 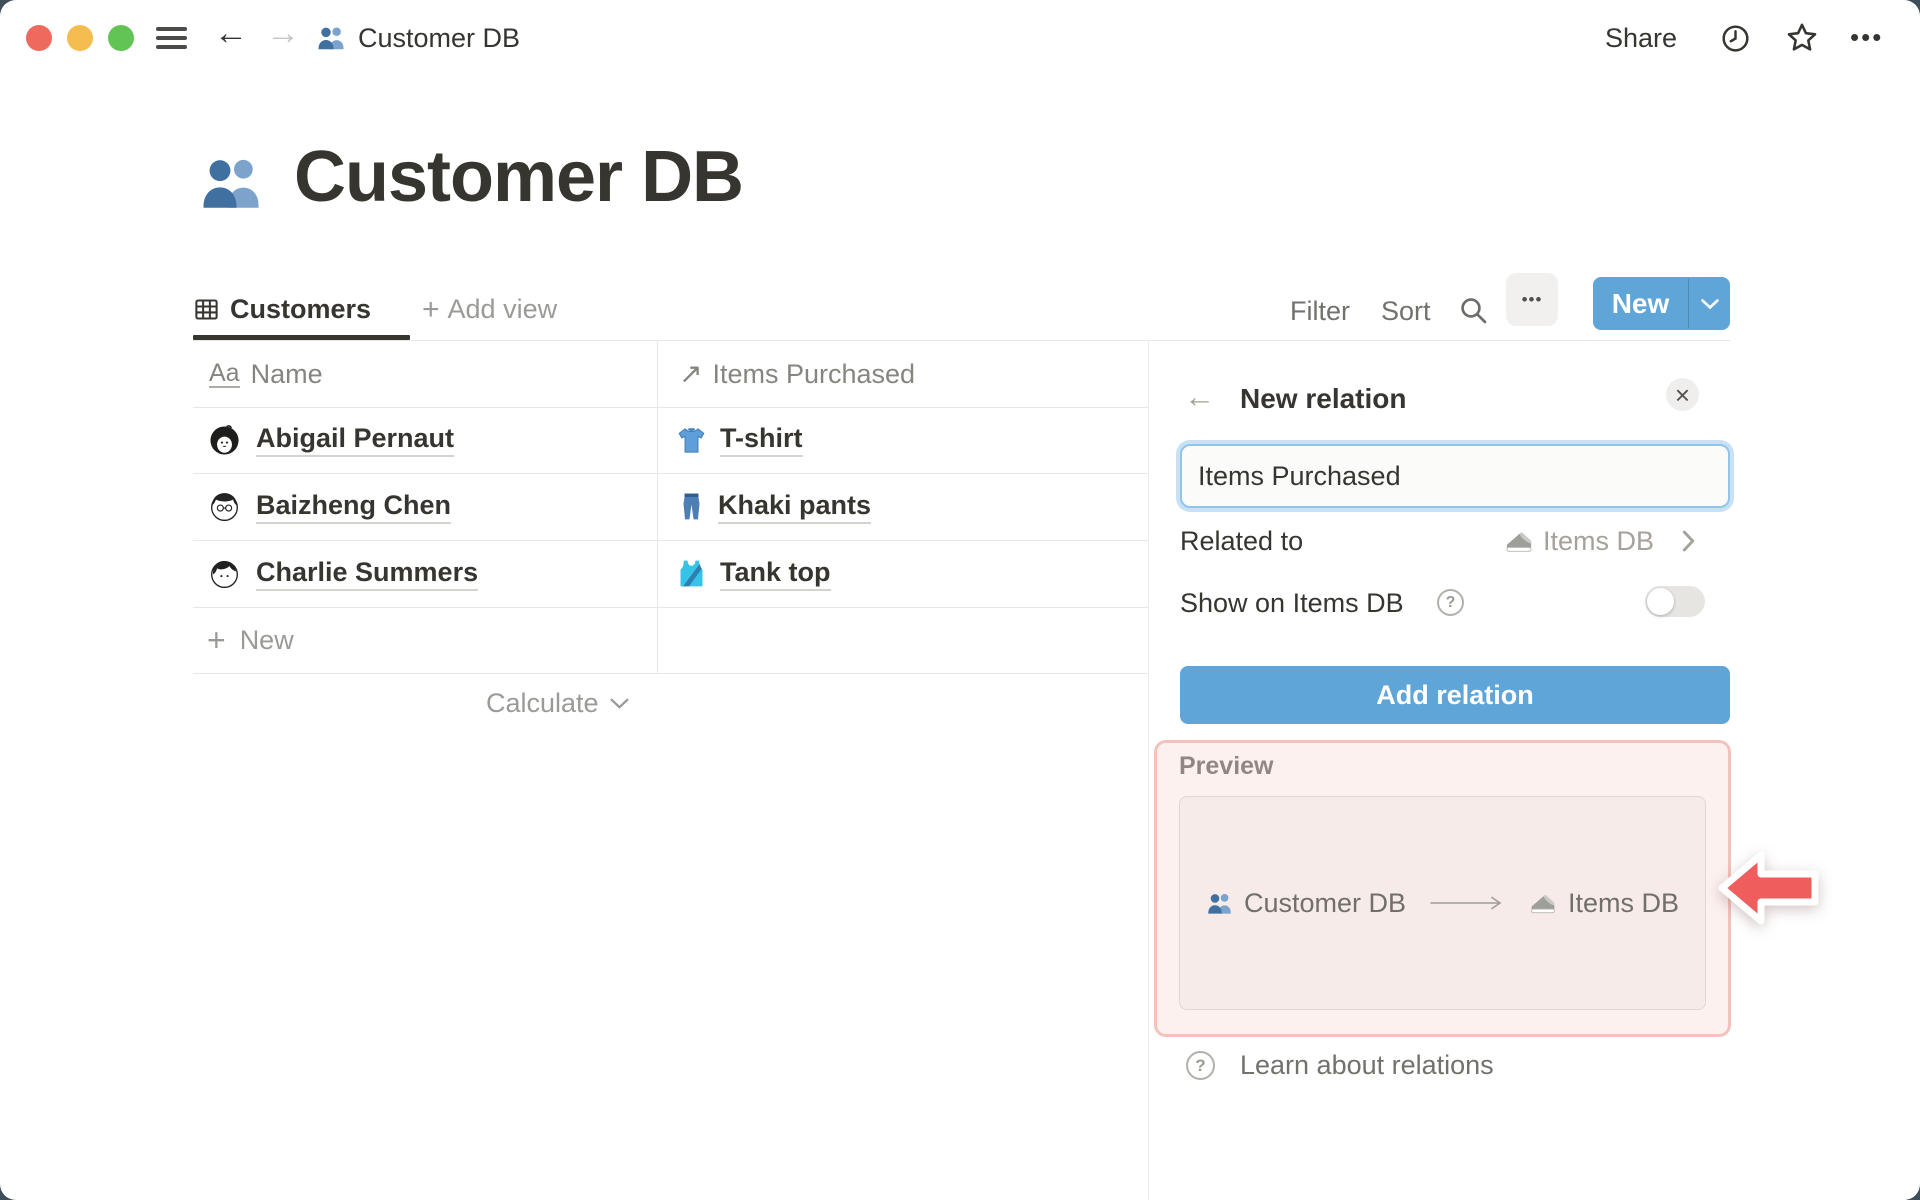 I want to click on jeans-icon, so click(x=691, y=506).